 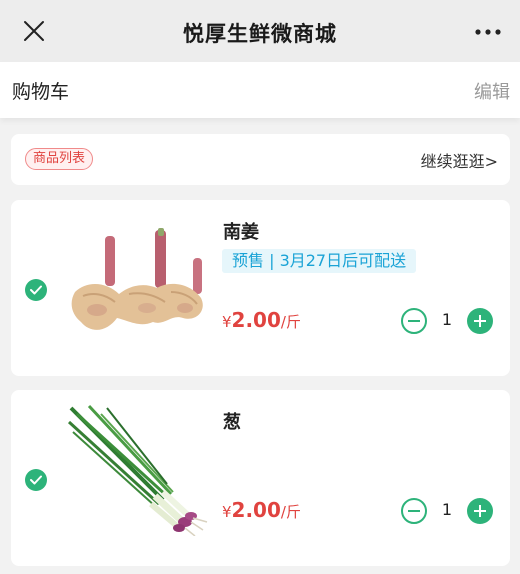 What do you see at coordinates (260, 90) in the screenshot?
I see `cart-header: 购物车 编辑` at bounding box center [260, 90].